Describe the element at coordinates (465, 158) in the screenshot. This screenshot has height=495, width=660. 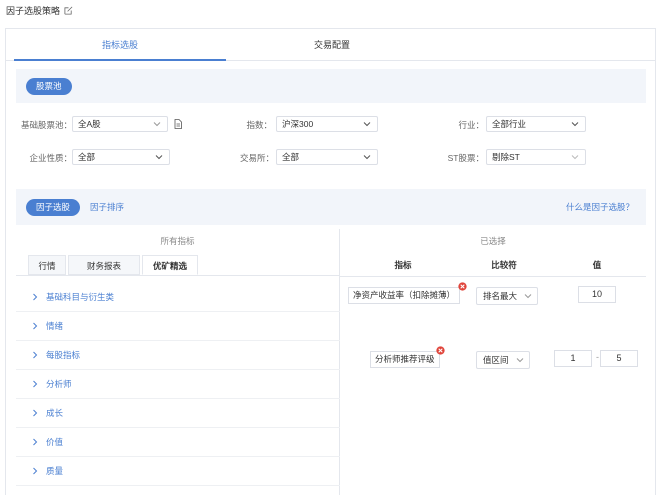
I see `st-label: ST股票：` at that location.